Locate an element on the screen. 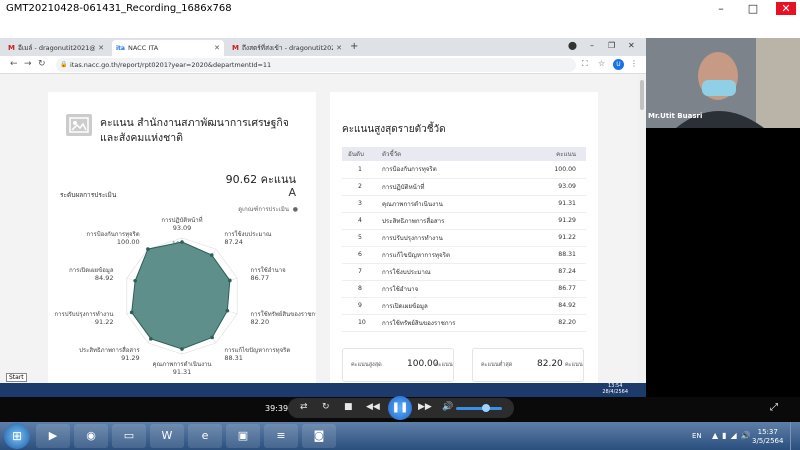  show-desktop-button is located at coordinates (795, 436).